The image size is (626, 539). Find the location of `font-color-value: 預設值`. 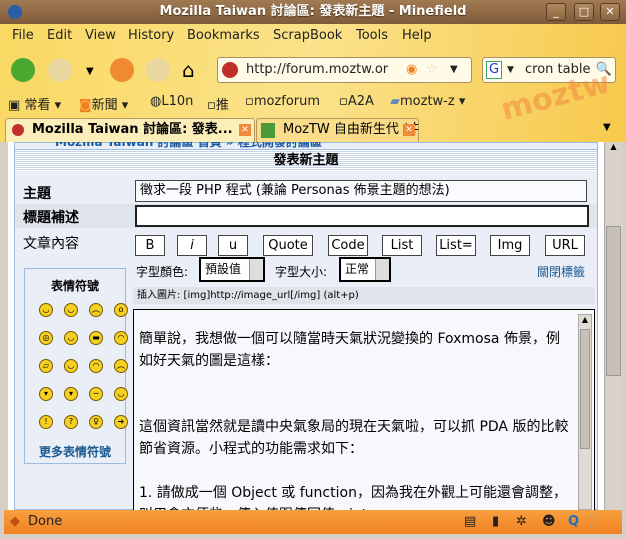

font-color-value: 預設值 is located at coordinates (223, 269).